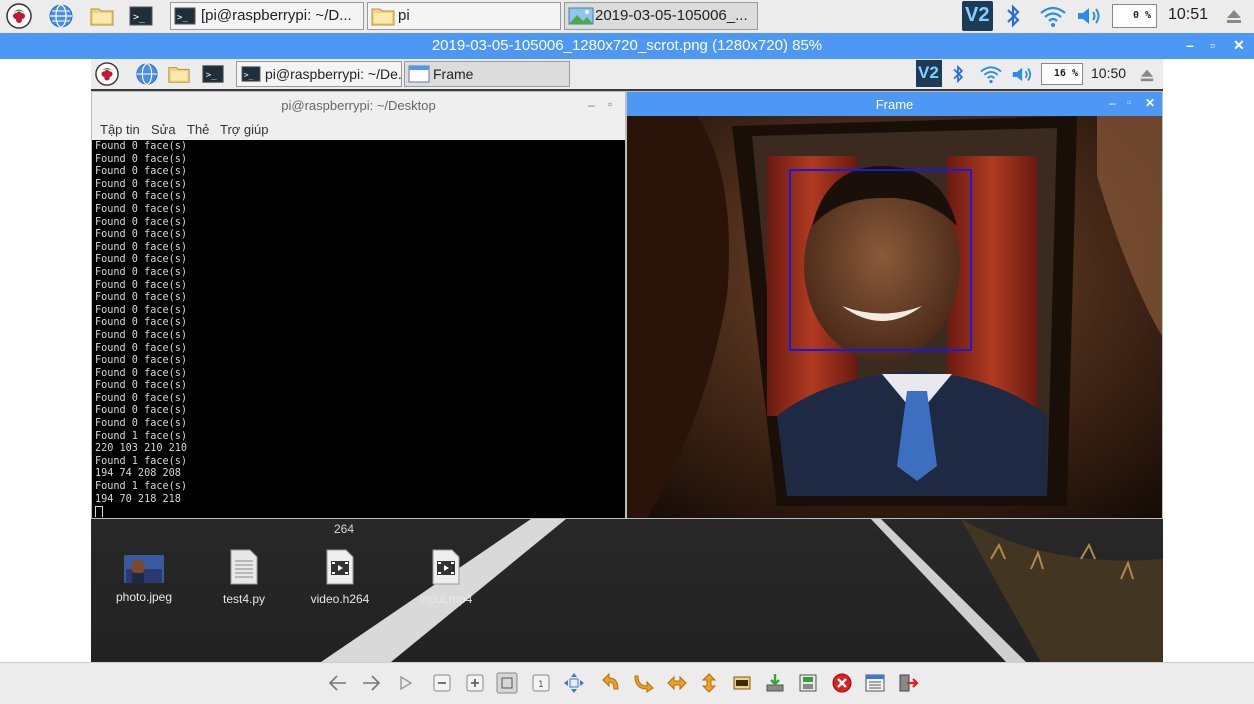  Describe the element at coordinates (908, 683) in the screenshot. I see `exit-icon` at that location.